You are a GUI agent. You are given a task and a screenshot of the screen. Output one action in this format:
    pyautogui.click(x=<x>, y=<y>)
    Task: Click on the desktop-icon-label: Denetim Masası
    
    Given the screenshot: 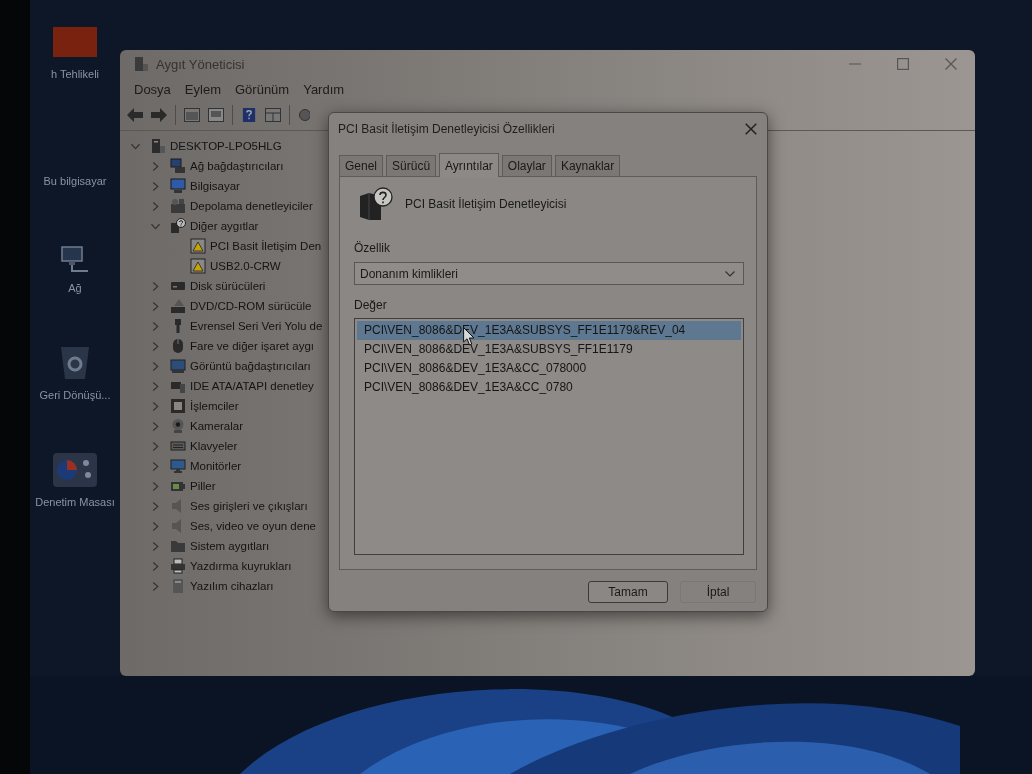 What is the action you would take?
    pyautogui.click(x=75, y=502)
    